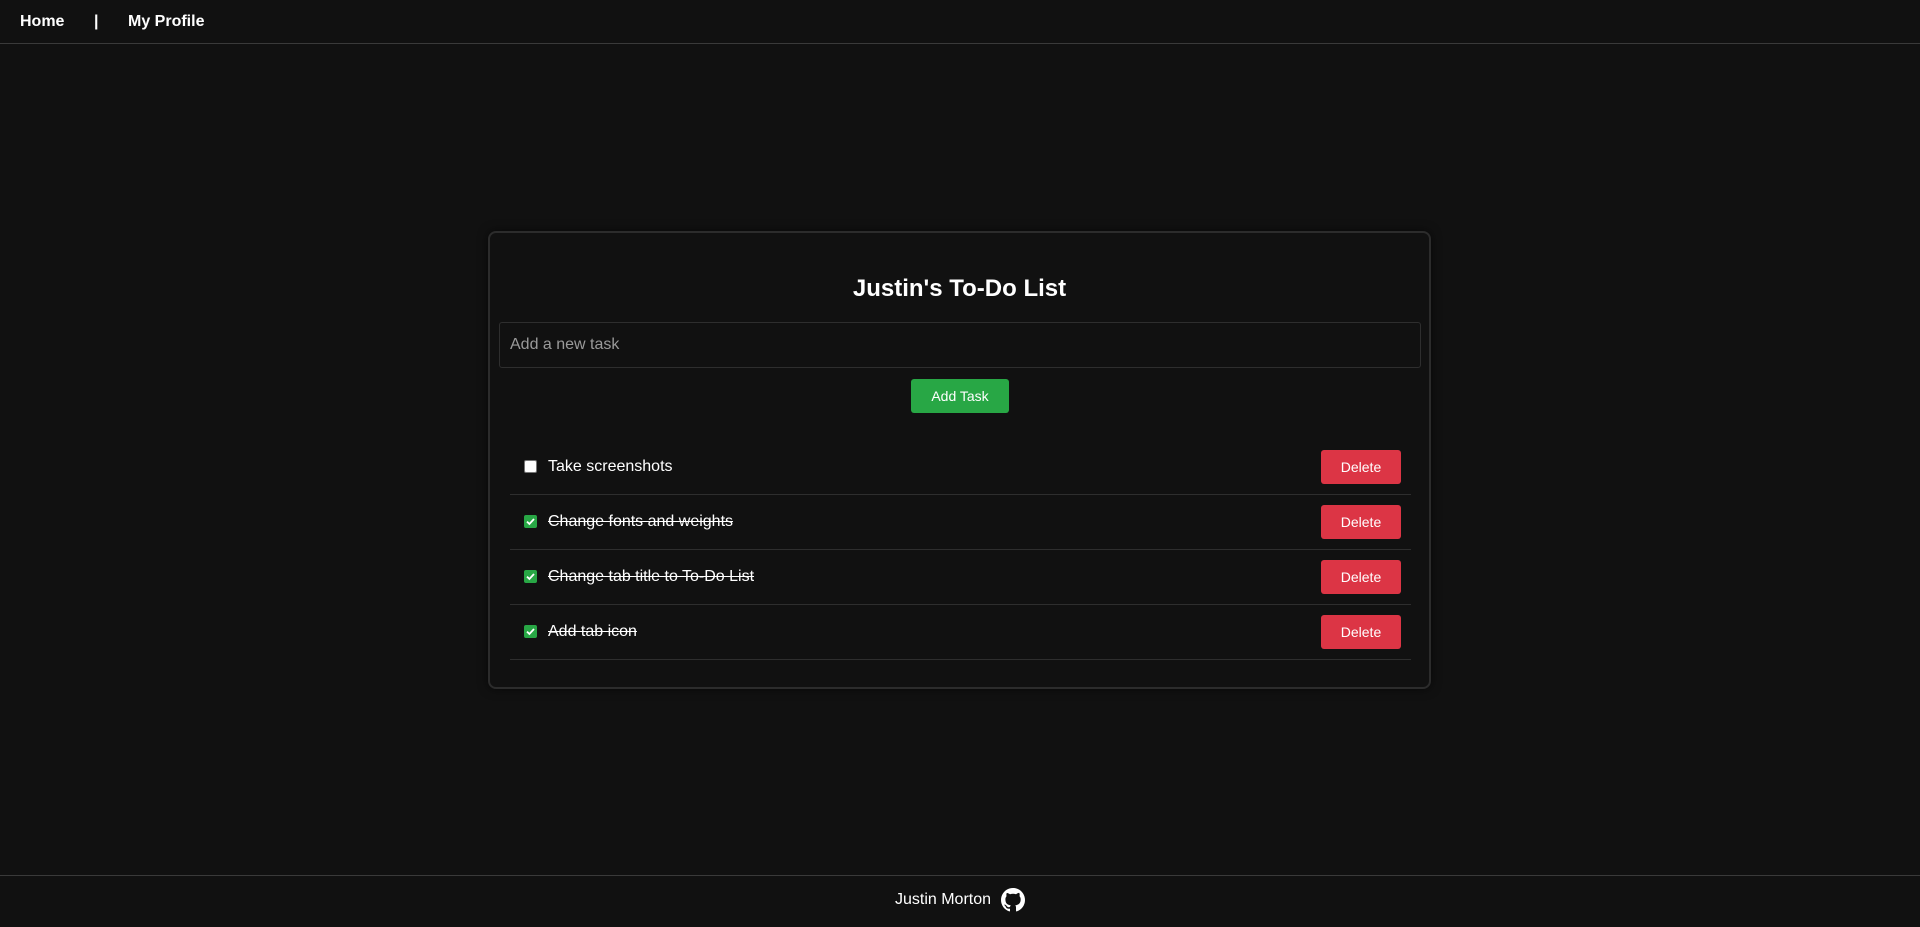 The width and height of the screenshot is (1920, 927). I want to click on task-text: Add tab icon, so click(592, 631).